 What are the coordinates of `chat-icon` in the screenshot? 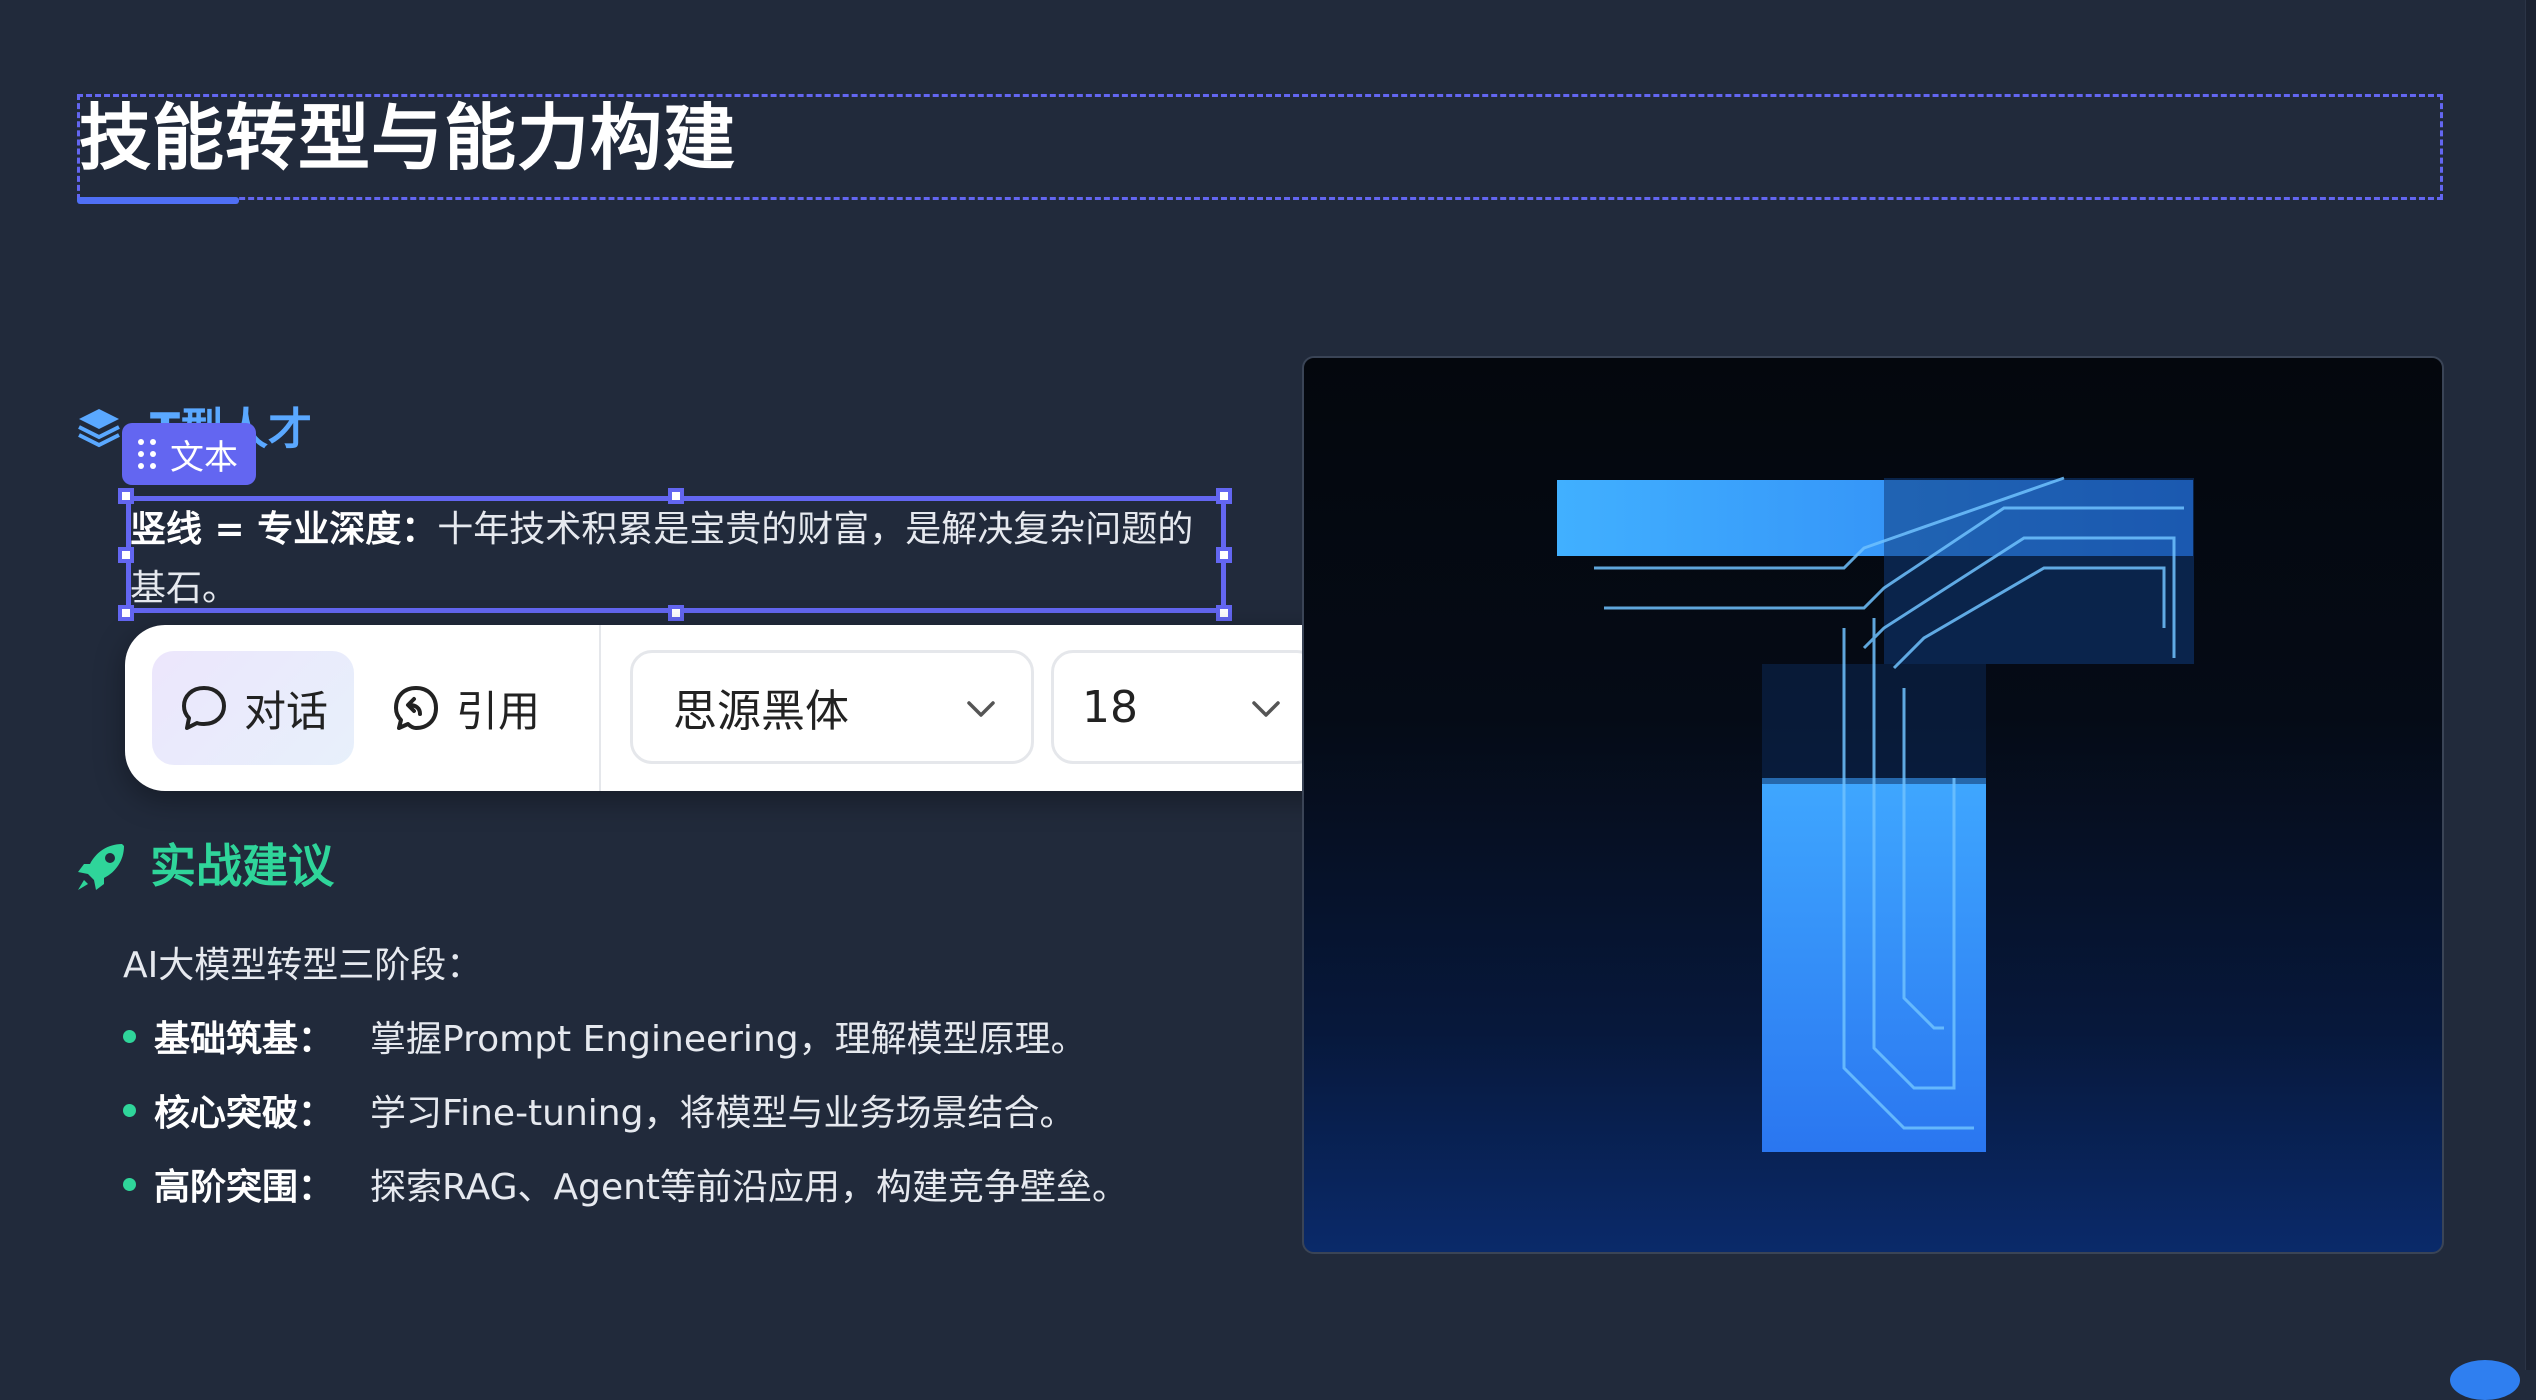 It's located at (204, 708).